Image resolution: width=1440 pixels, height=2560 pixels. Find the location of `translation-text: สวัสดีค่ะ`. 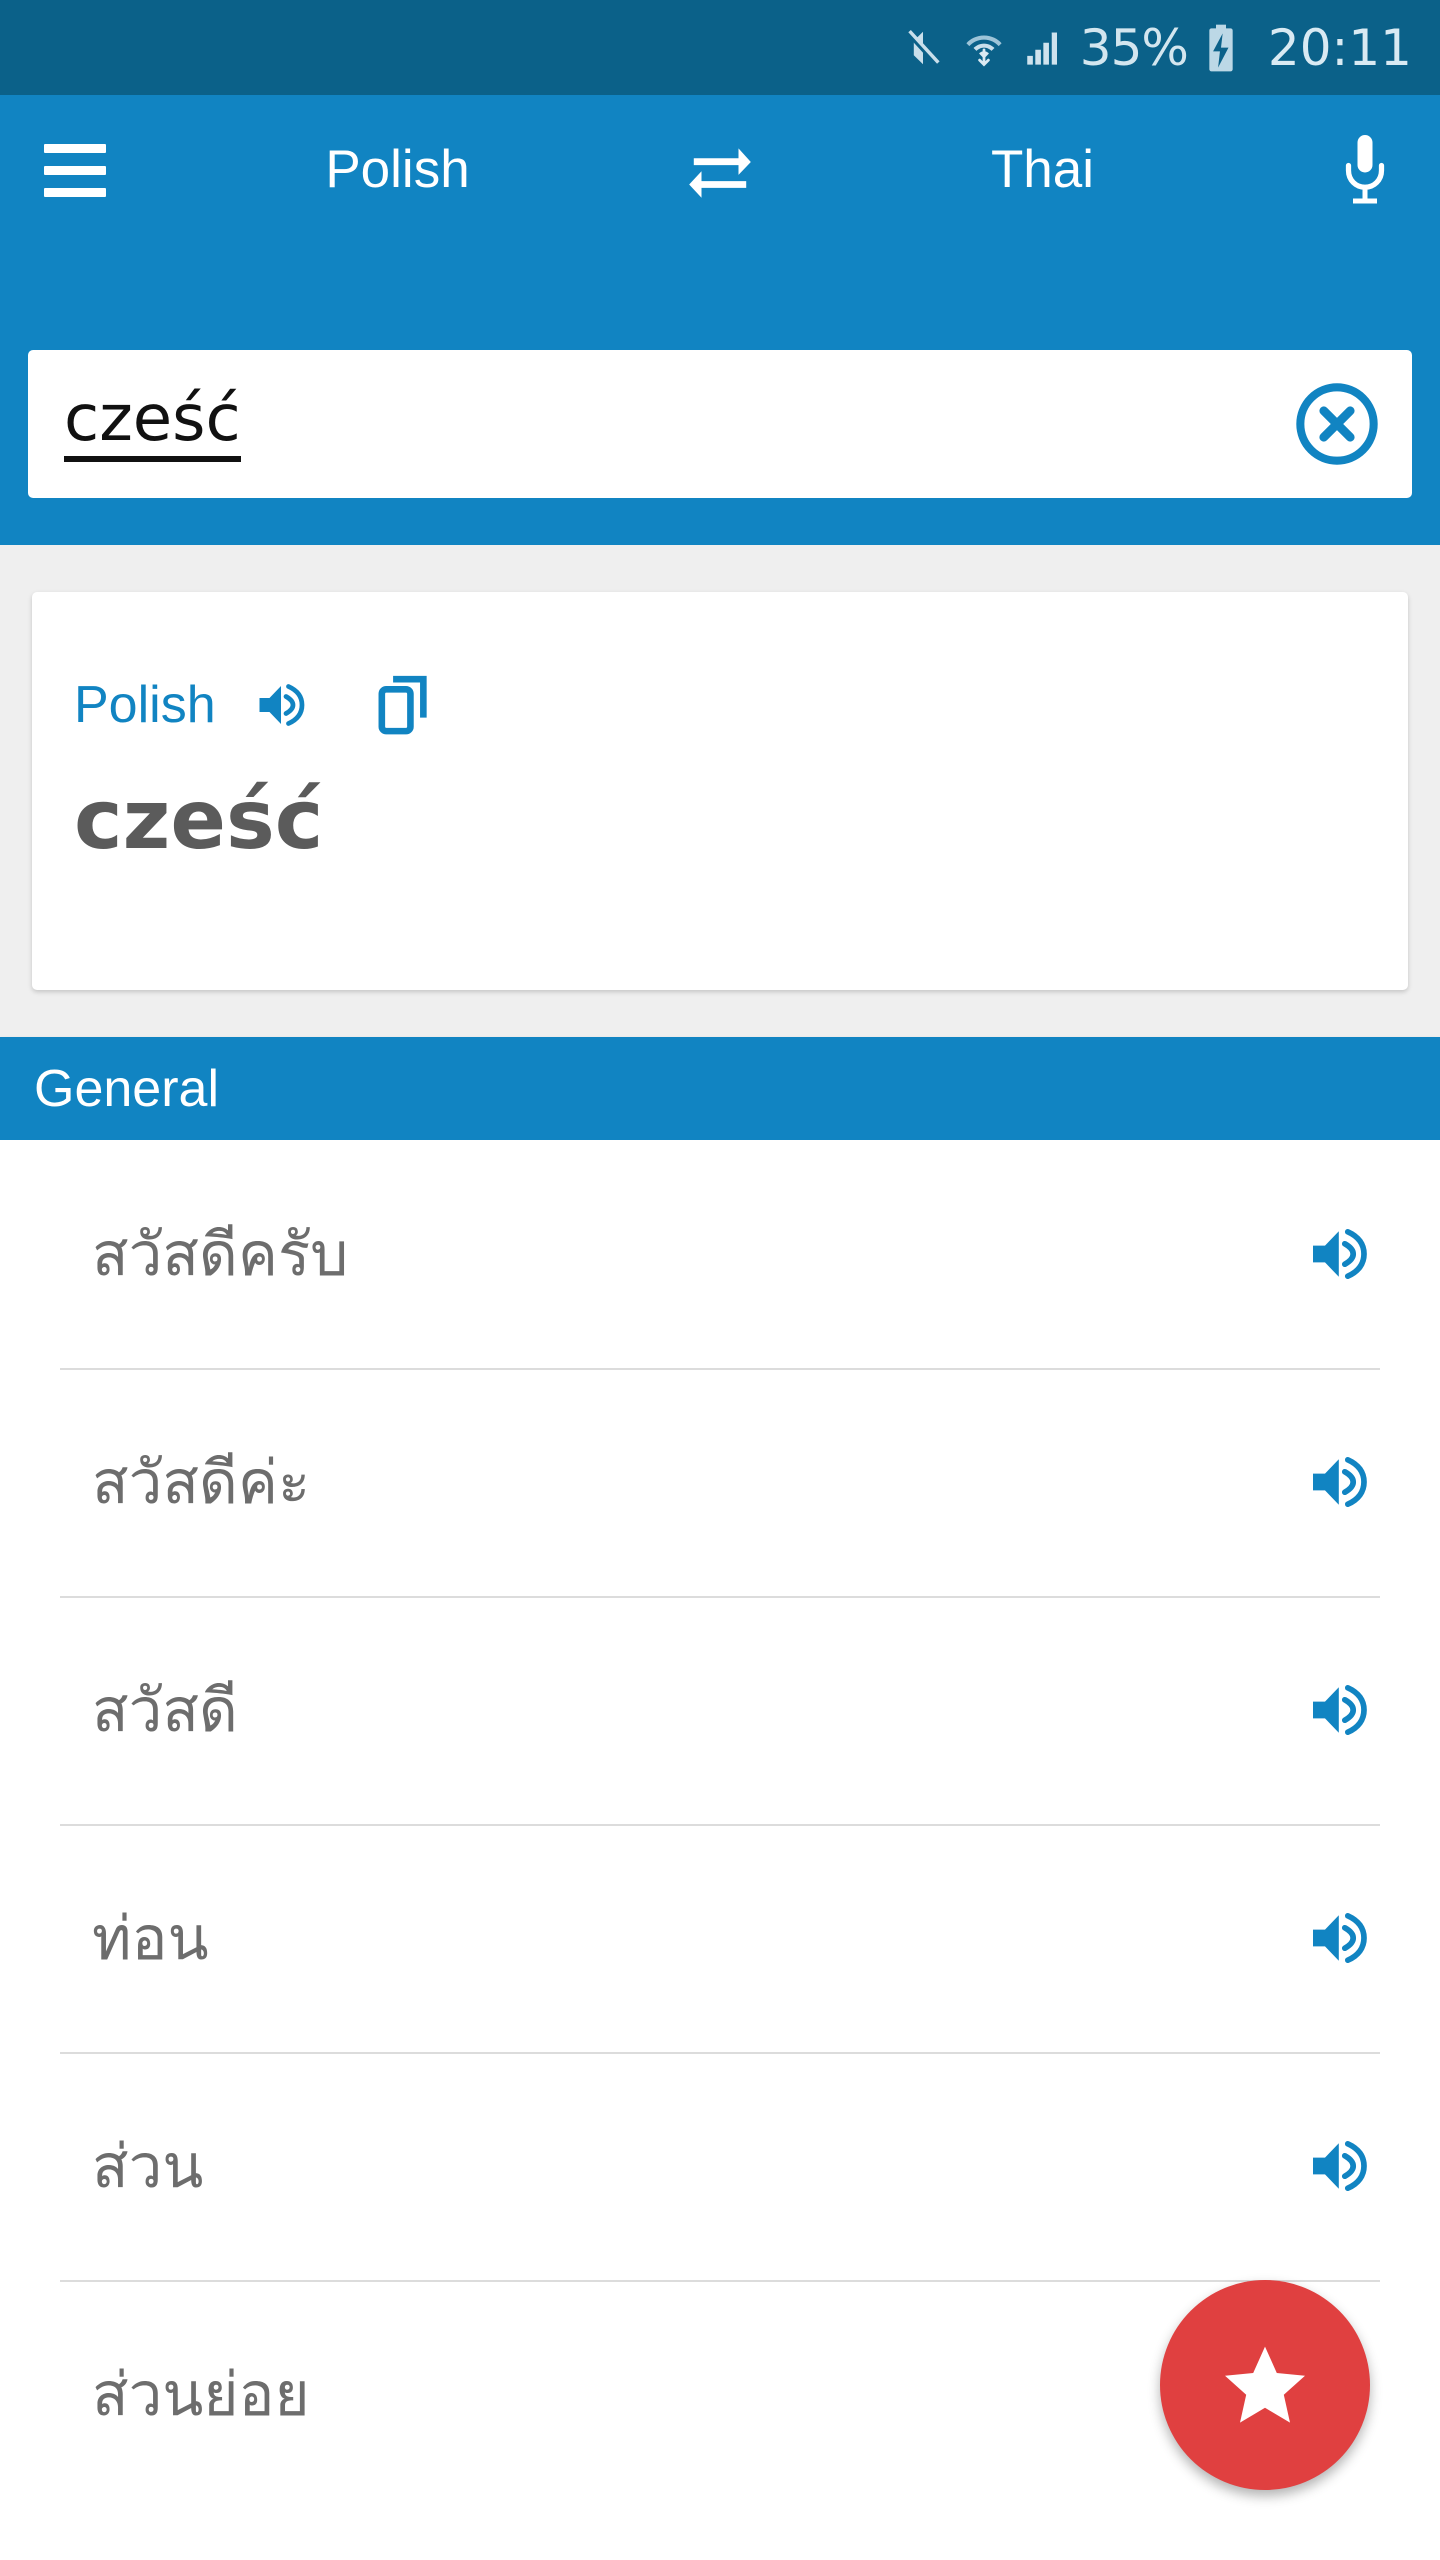

translation-text: สวัสดีค่ะ is located at coordinates (201, 1482).